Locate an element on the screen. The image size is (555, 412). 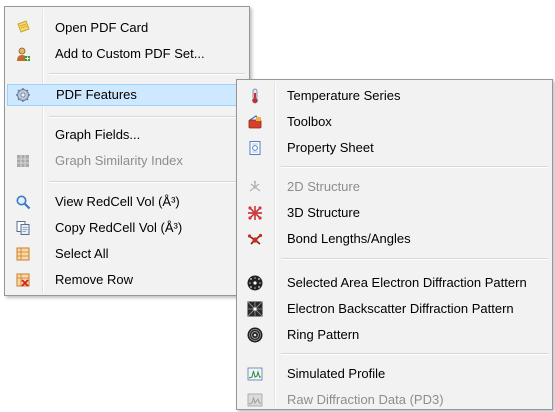
menu-item-ring-pattern: Ring Pattern is located at coordinates (394, 335).